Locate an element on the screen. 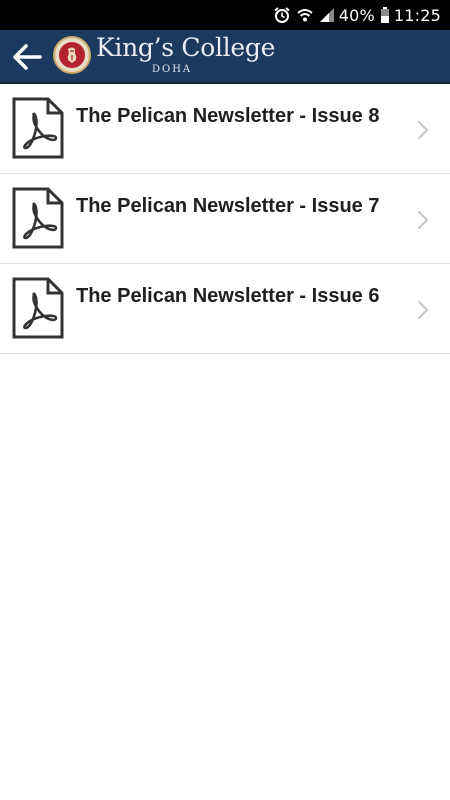 The image size is (450, 800). back-button is located at coordinates (27, 57).